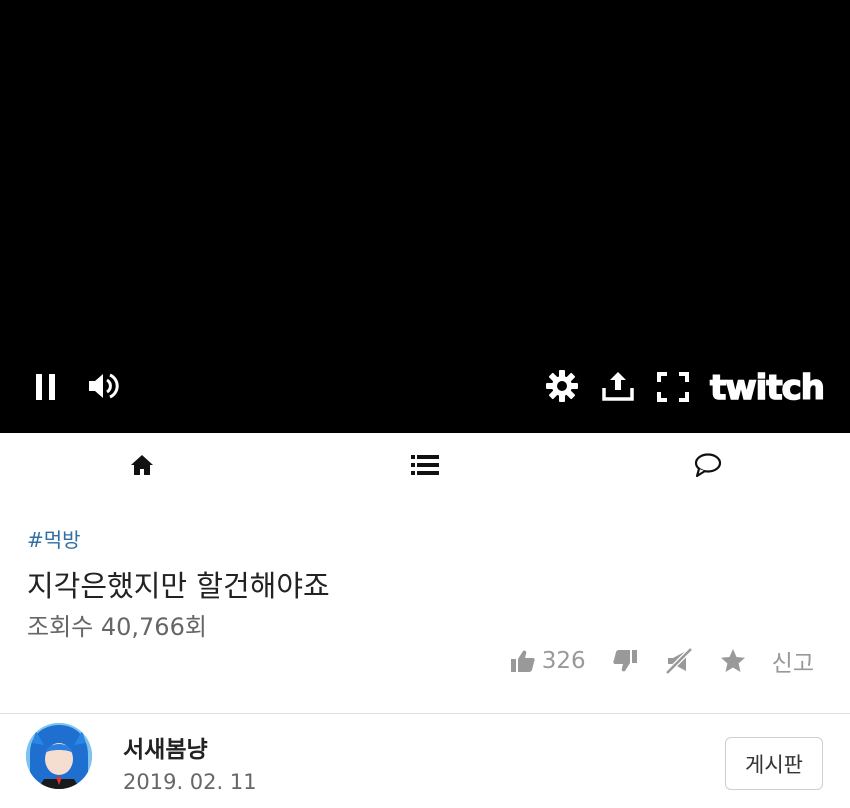  I want to click on like-button: 326, so click(548, 661).